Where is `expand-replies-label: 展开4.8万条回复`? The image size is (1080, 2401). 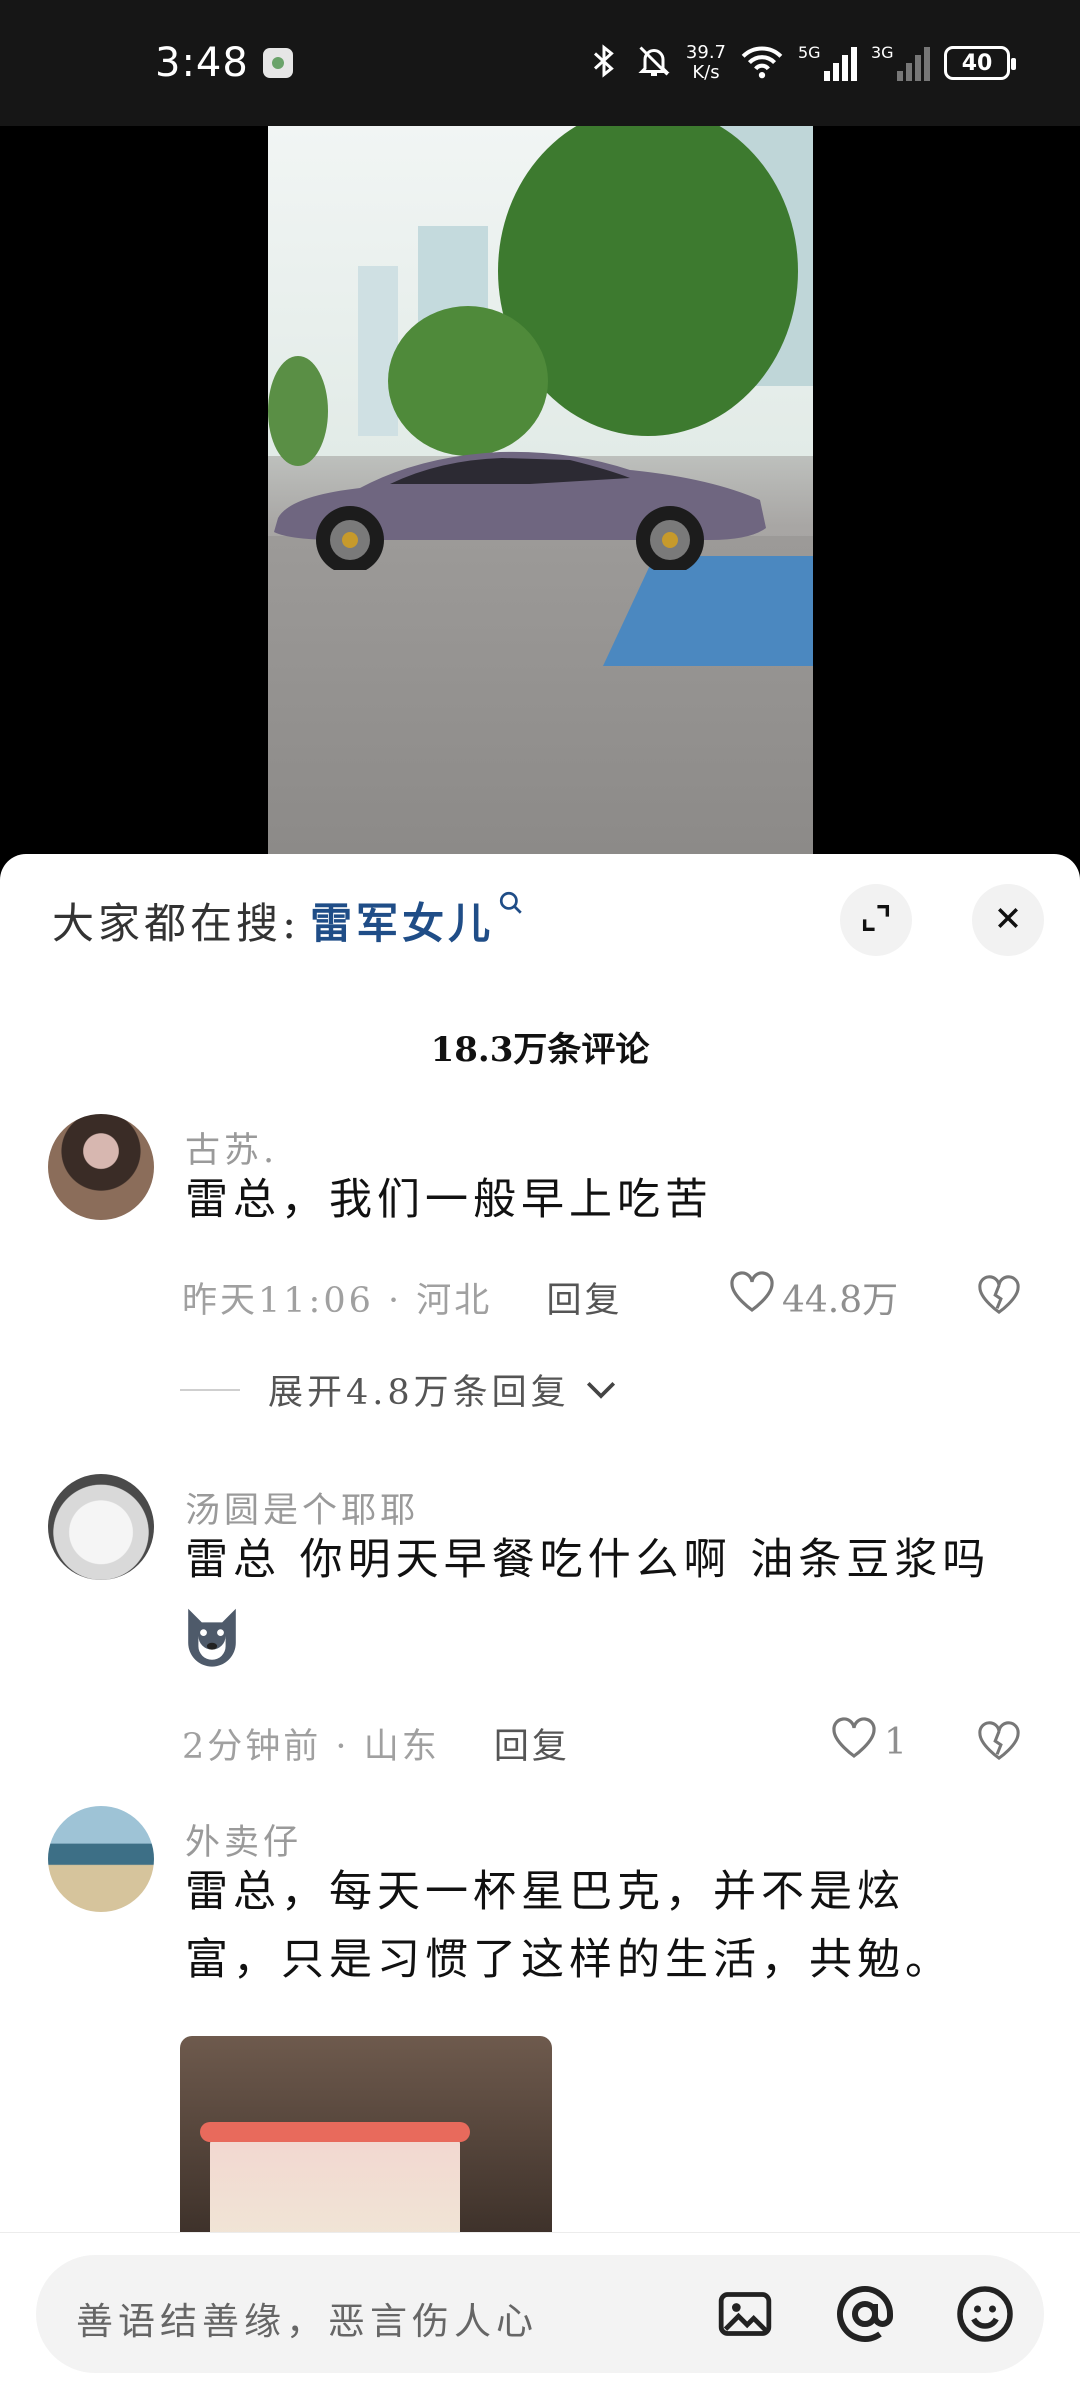
expand-replies-label: 展开4.8万条回复 is located at coordinates (419, 1393).